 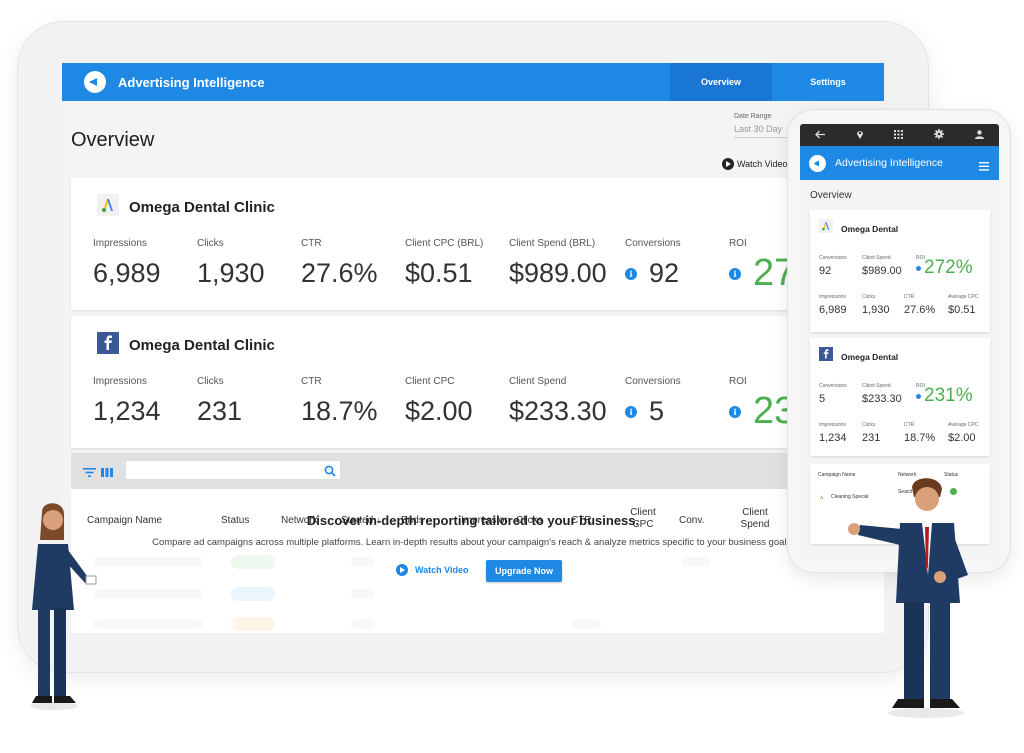 What do you see at coordinates (477, 471) in the screenshot?
I see `table-toolbar` at bounding box center [477, 471].